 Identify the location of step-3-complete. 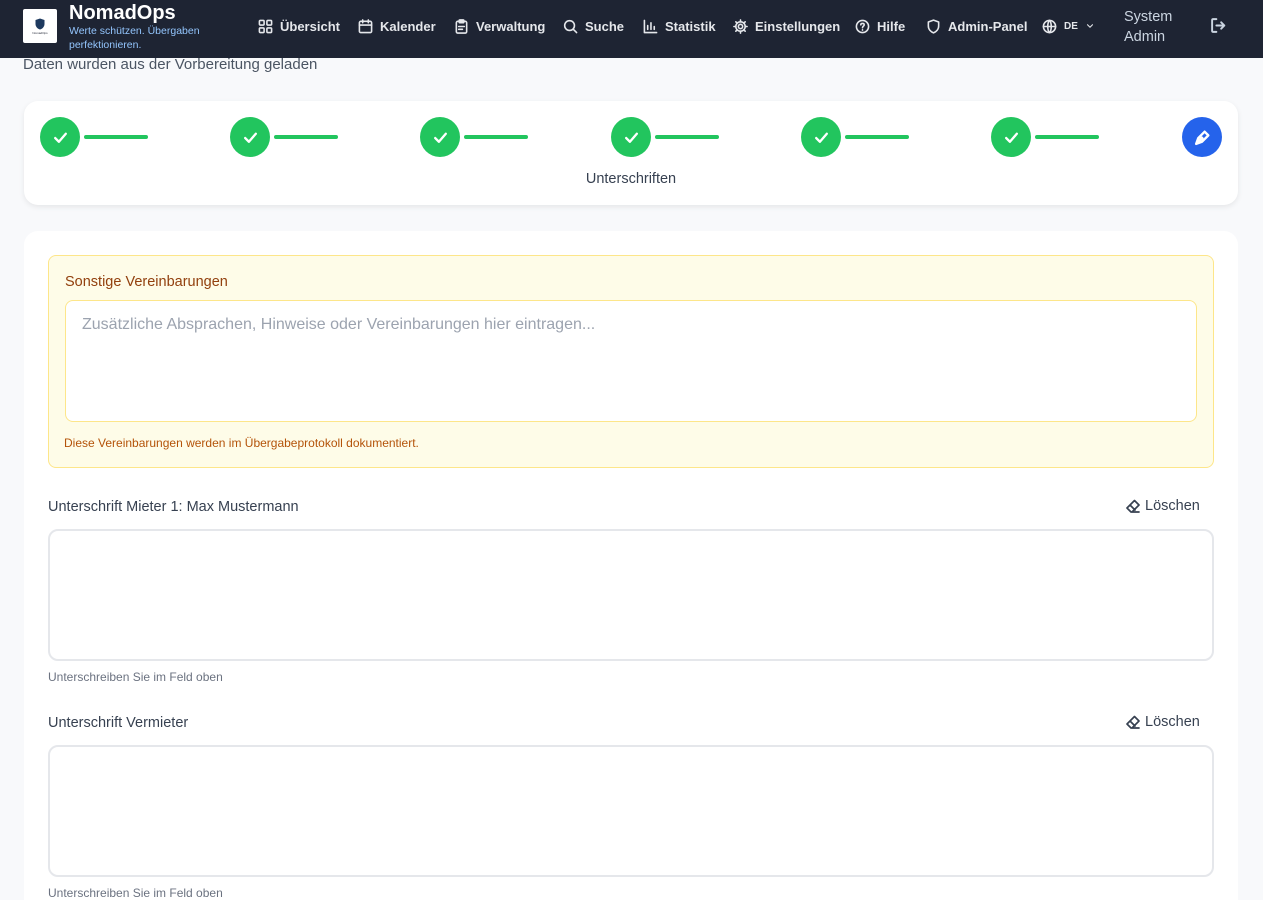
(440, 137).